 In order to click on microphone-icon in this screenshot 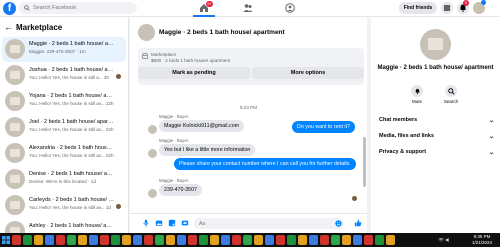, I will do `click(146, 223)`.